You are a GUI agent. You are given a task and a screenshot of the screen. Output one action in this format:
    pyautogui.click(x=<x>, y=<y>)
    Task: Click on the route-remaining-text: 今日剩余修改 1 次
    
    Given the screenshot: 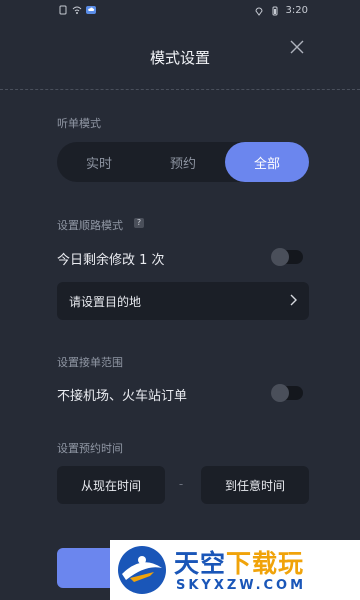 What is the action you would take?
    pyautogui.click(x=111, y=260)
    